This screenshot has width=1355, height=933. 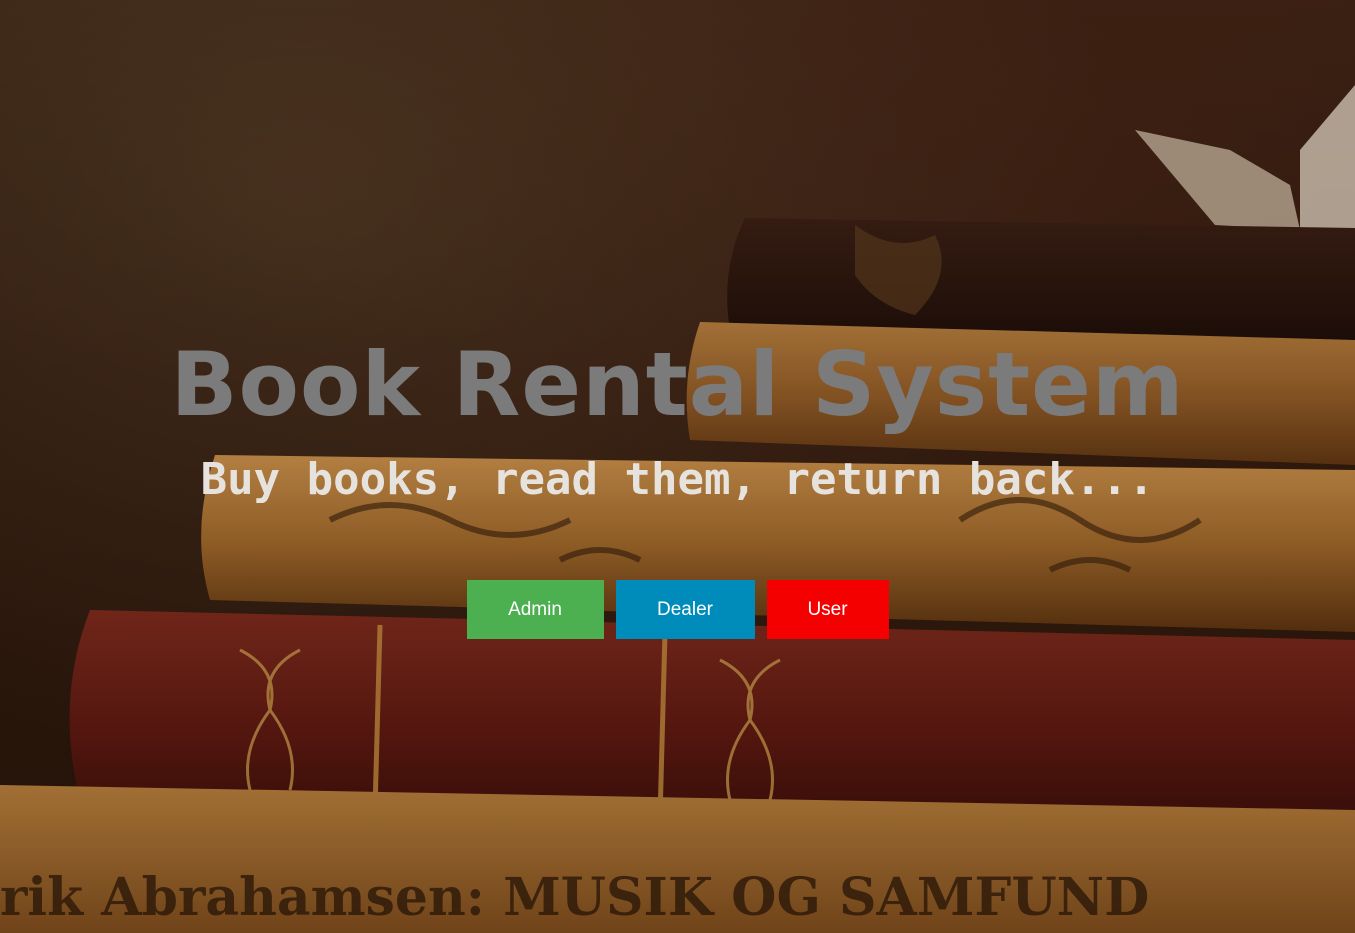 I want to click on role-button-group: Admin Dealer User, so click(x=677, y=609).